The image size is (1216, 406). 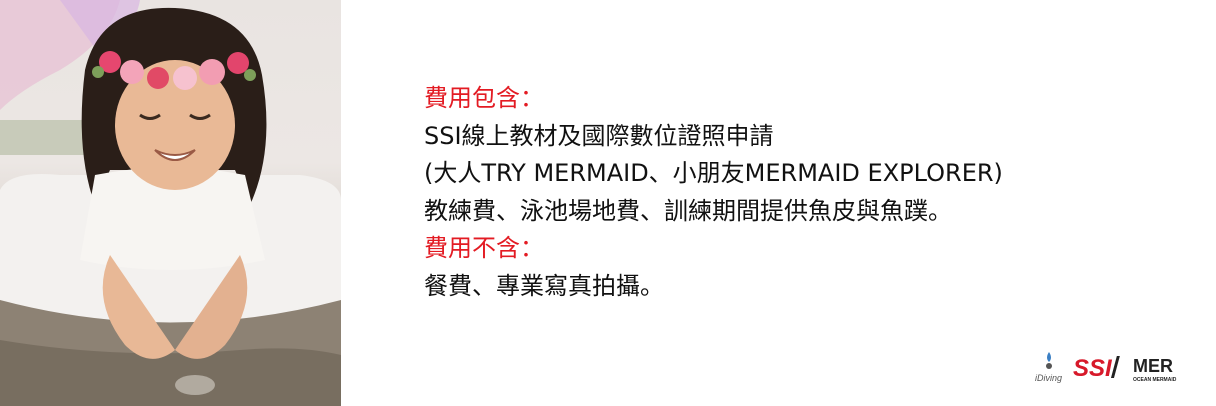 I want to click on included-heading: 費用包含：, so click(x=484, y=98).